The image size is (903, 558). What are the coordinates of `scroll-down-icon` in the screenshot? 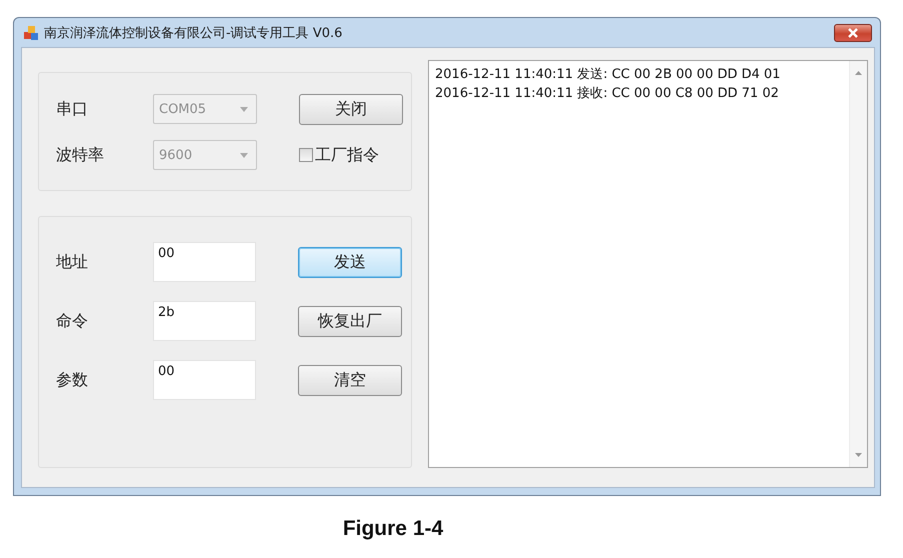 It's located at (858, 455).